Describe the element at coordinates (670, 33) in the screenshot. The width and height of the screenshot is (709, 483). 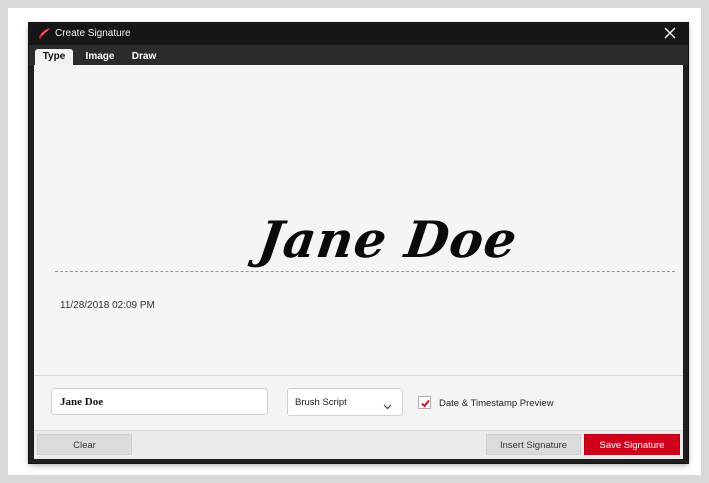
I see `close-icon` at that location.